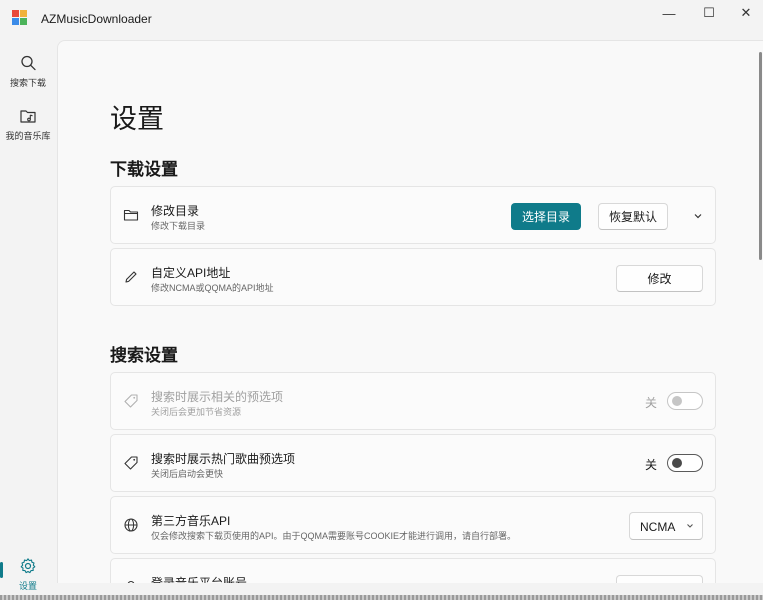 The image size is (763, 600). I want to click on setting-card-custom-api: 自定义API地址 修改NCMA或QQMA的API地址 修改, so click(413, 277).